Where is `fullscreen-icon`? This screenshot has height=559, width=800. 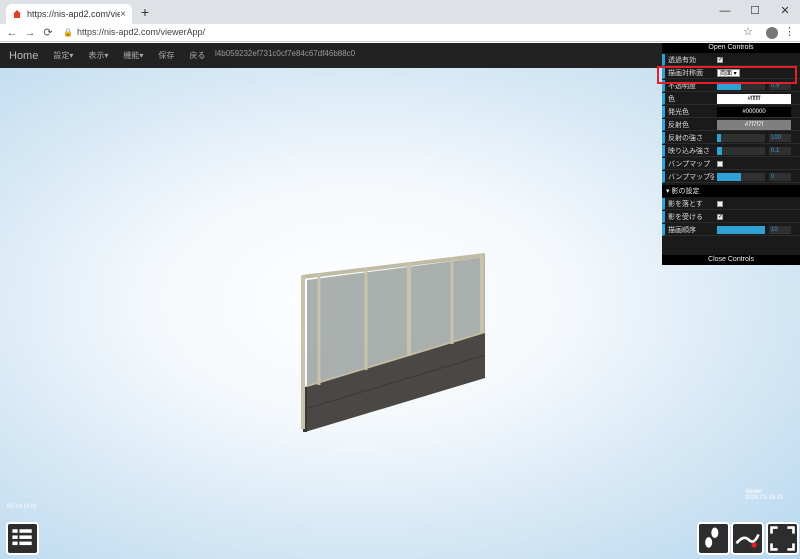
fullscreen-icon is located at coordinates (782, 538).